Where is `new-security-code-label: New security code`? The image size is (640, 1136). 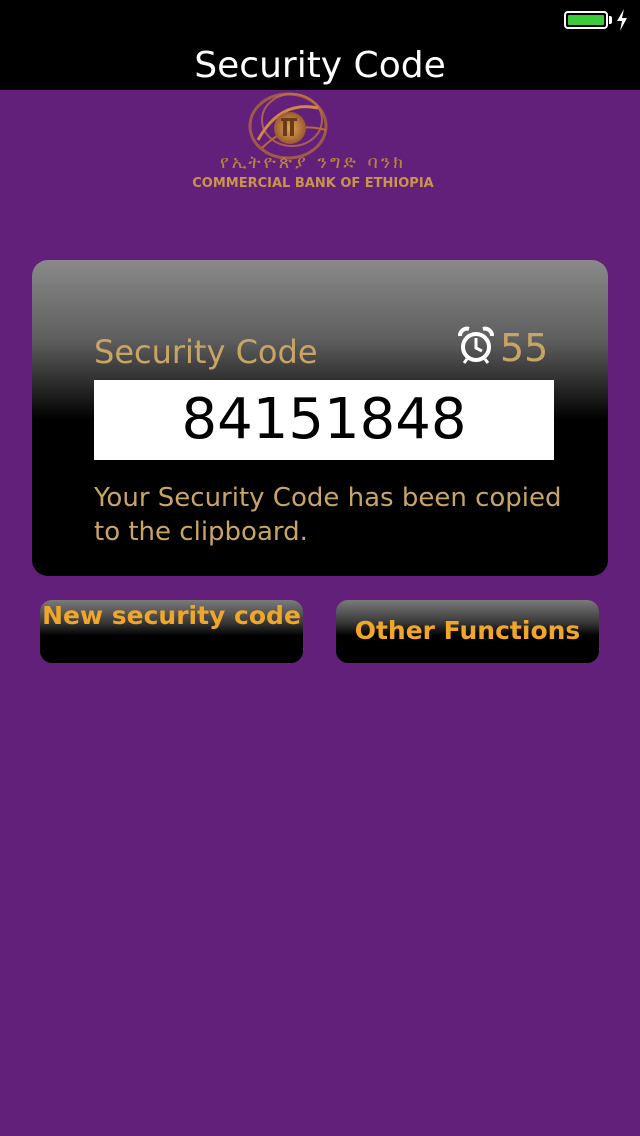
new-security-code-label: New security code is located at coordinates (171, 615).